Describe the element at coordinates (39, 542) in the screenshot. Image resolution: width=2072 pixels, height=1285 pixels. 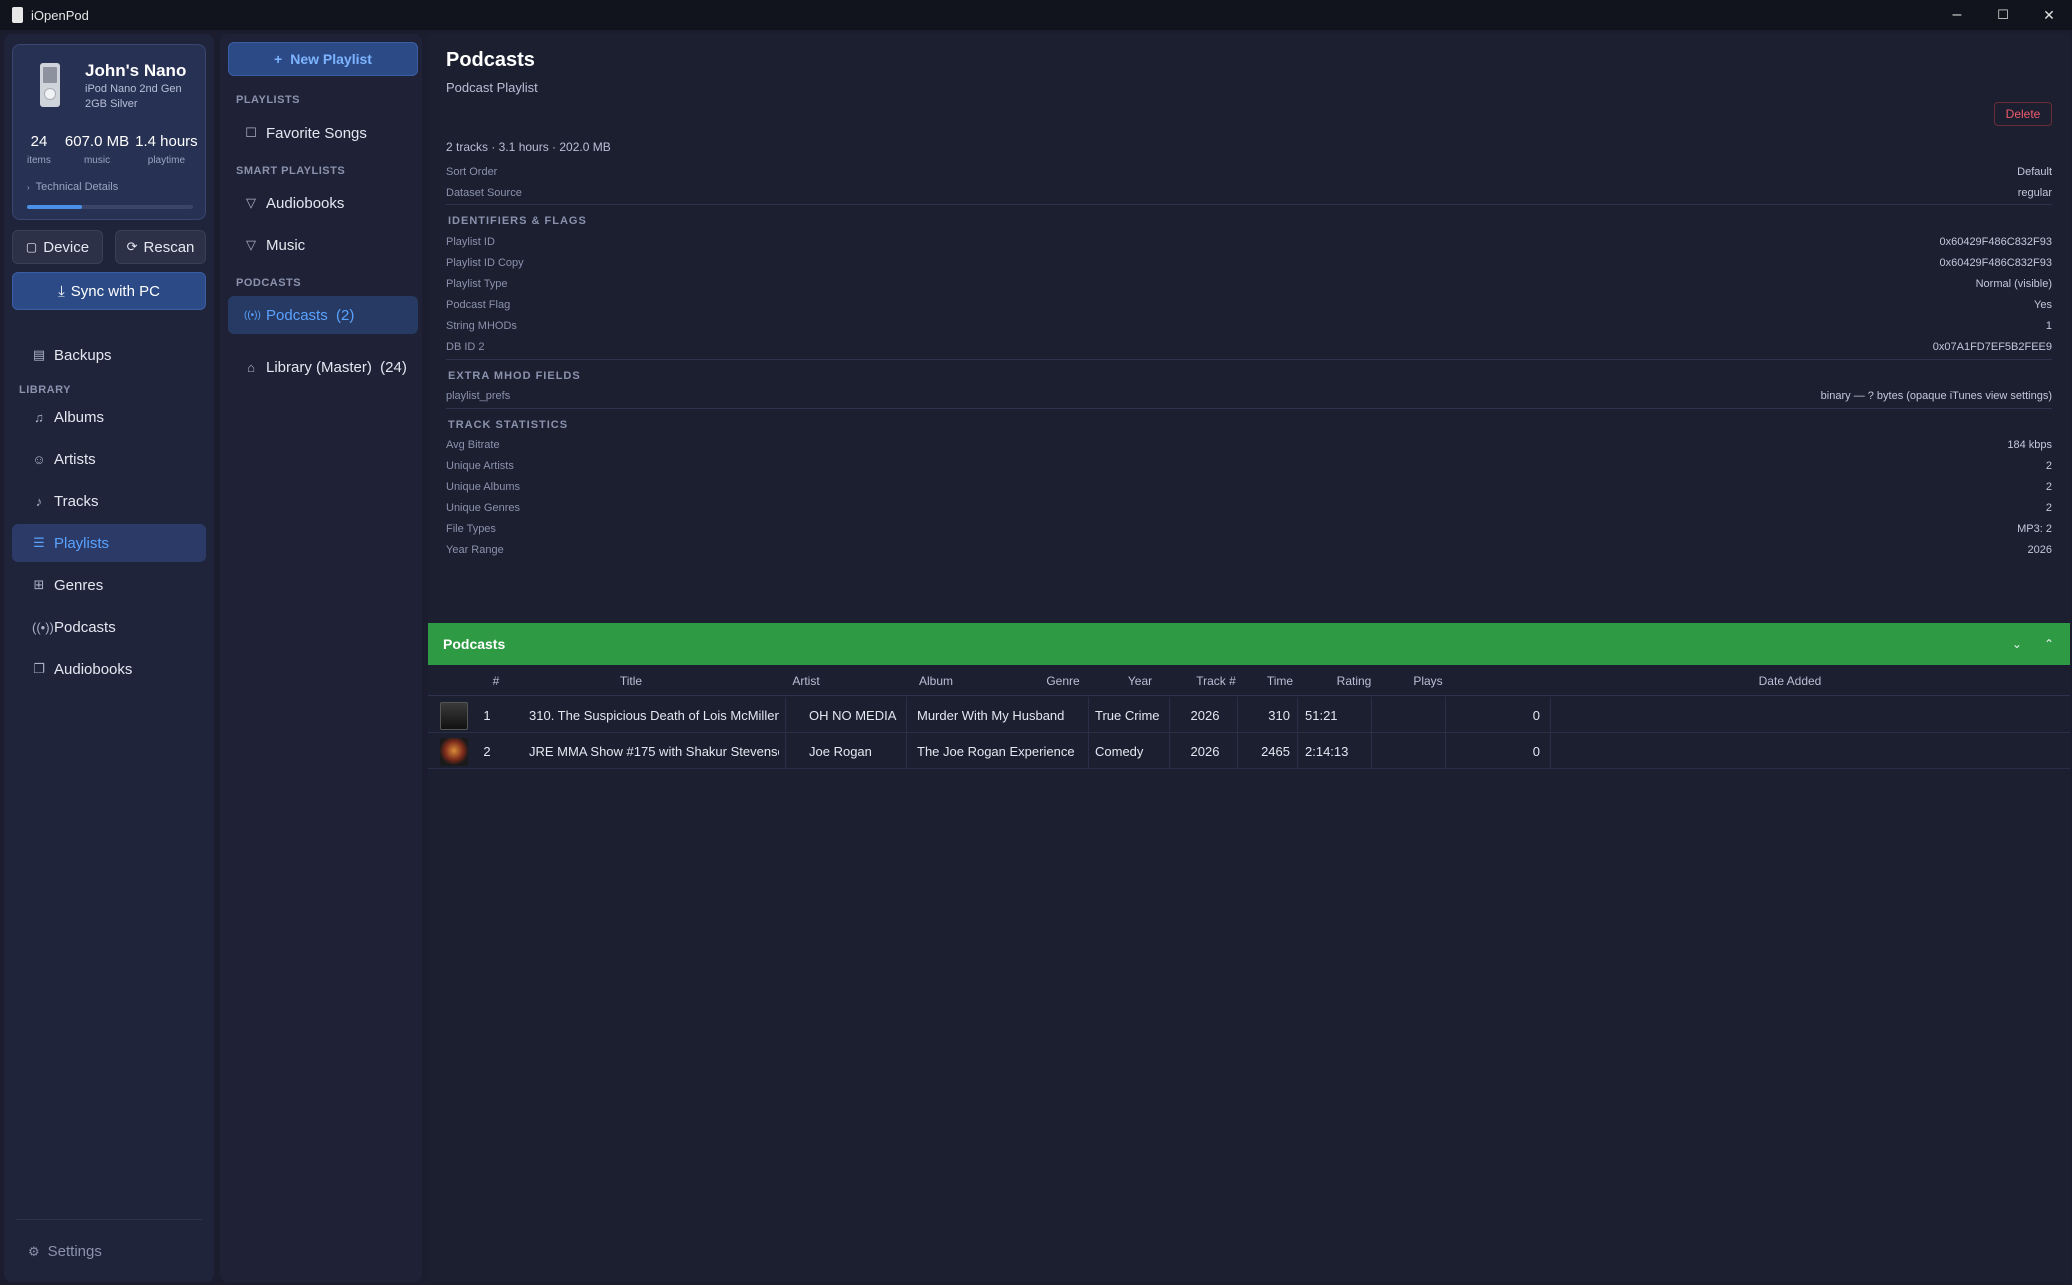
I see `playlist-icon: ☰` at that location.